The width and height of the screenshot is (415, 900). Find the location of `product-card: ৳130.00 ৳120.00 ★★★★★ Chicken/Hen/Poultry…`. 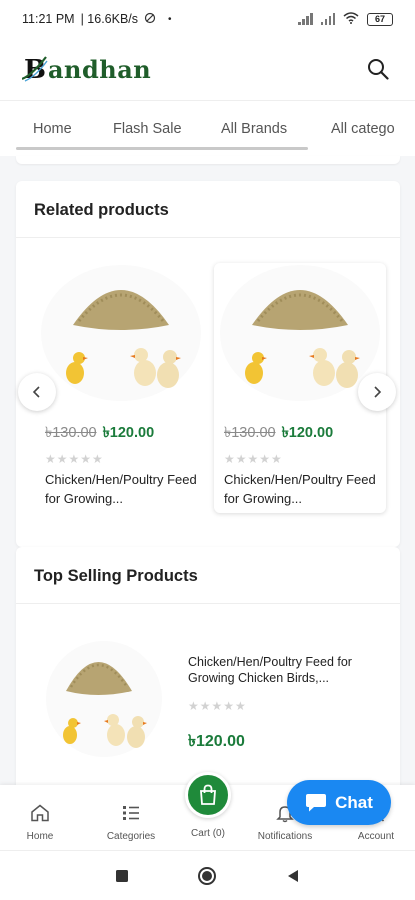

product-card: ৳130.00 ৳120.00 ★★★★★ Chicken/Hen/Poultry… is located at coordinates (121, 388).